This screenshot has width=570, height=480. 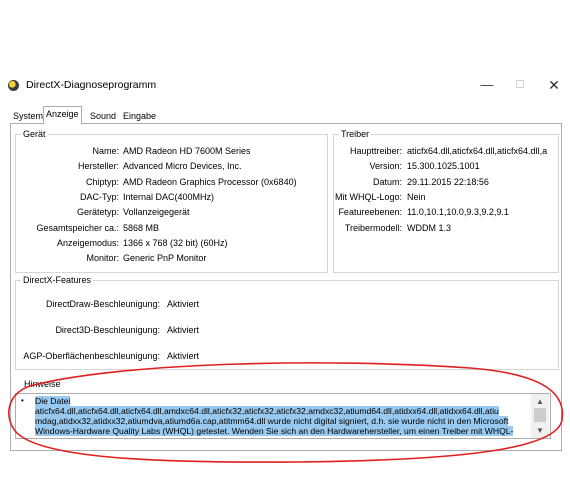 I want to click on maximize-button: ☐, so click(x=520, y=85).